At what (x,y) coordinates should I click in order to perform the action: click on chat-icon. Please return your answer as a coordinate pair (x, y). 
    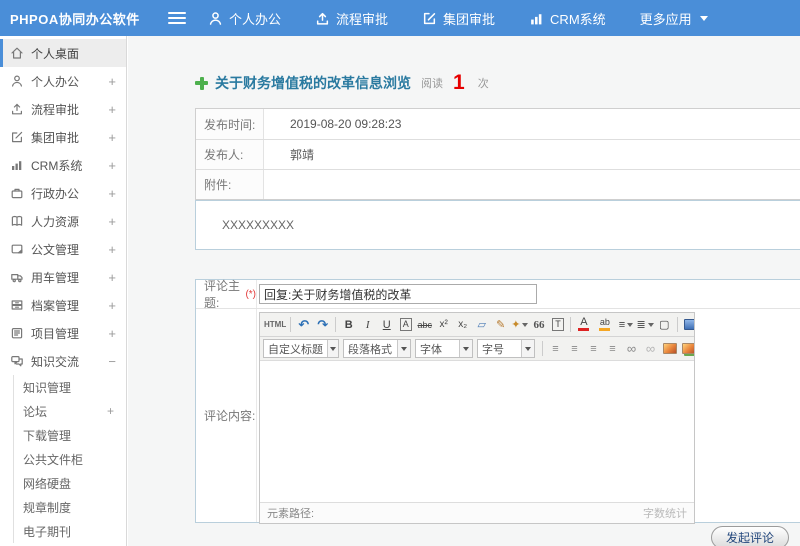
    Looking at the image, I should click on (16, 361).